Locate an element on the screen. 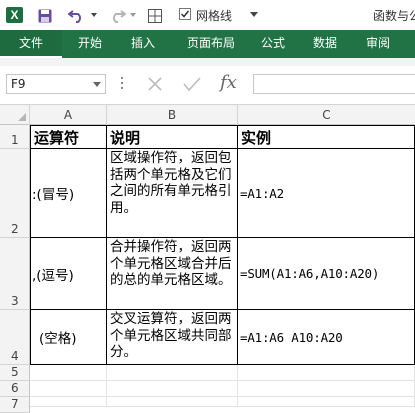 The image size is (415, 413). operator-column-heading: 运算符 is located at coordinates (57, 138).